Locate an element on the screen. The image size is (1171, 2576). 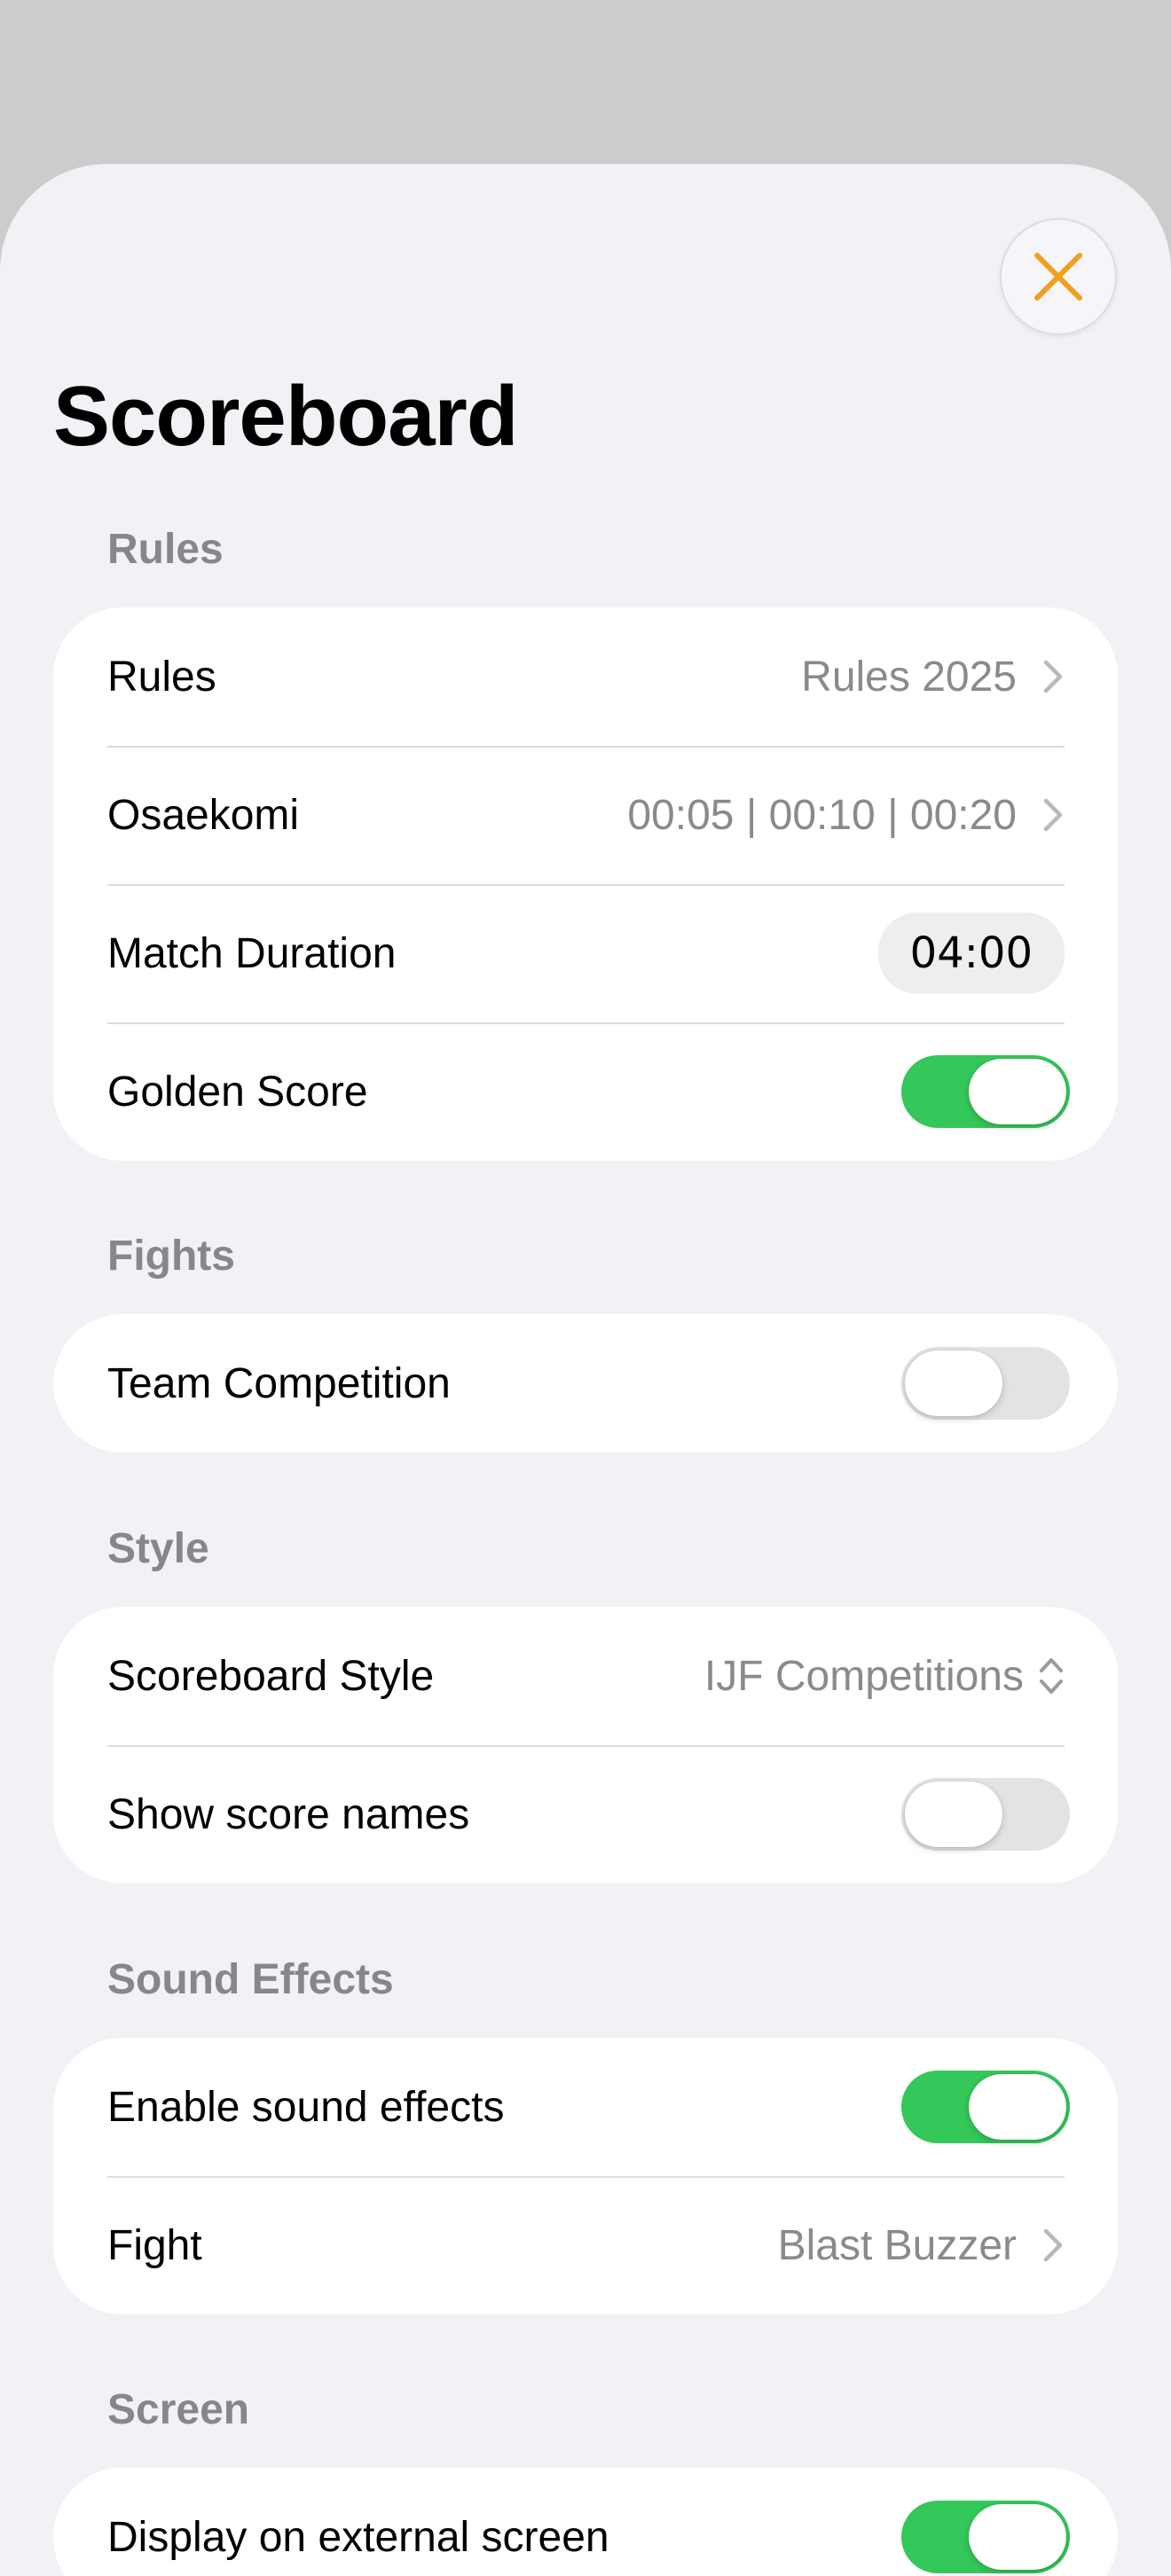
team-competition-label: Team Competition is located at coordinates (279, 1383).